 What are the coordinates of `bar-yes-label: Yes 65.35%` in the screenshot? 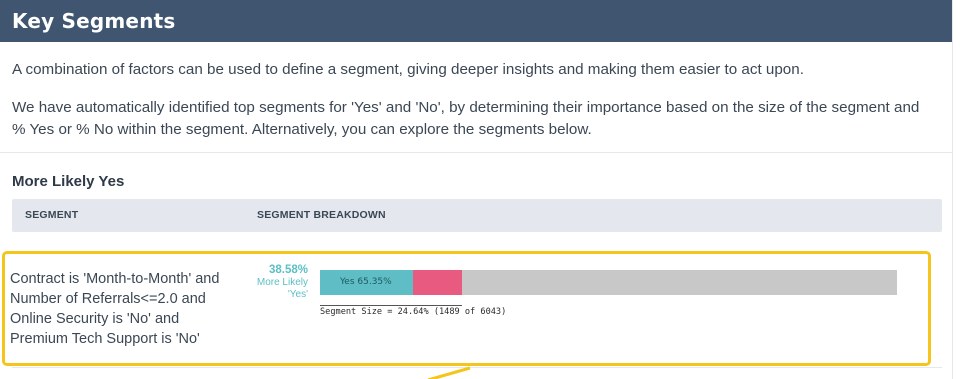 It's located at (366, 282).